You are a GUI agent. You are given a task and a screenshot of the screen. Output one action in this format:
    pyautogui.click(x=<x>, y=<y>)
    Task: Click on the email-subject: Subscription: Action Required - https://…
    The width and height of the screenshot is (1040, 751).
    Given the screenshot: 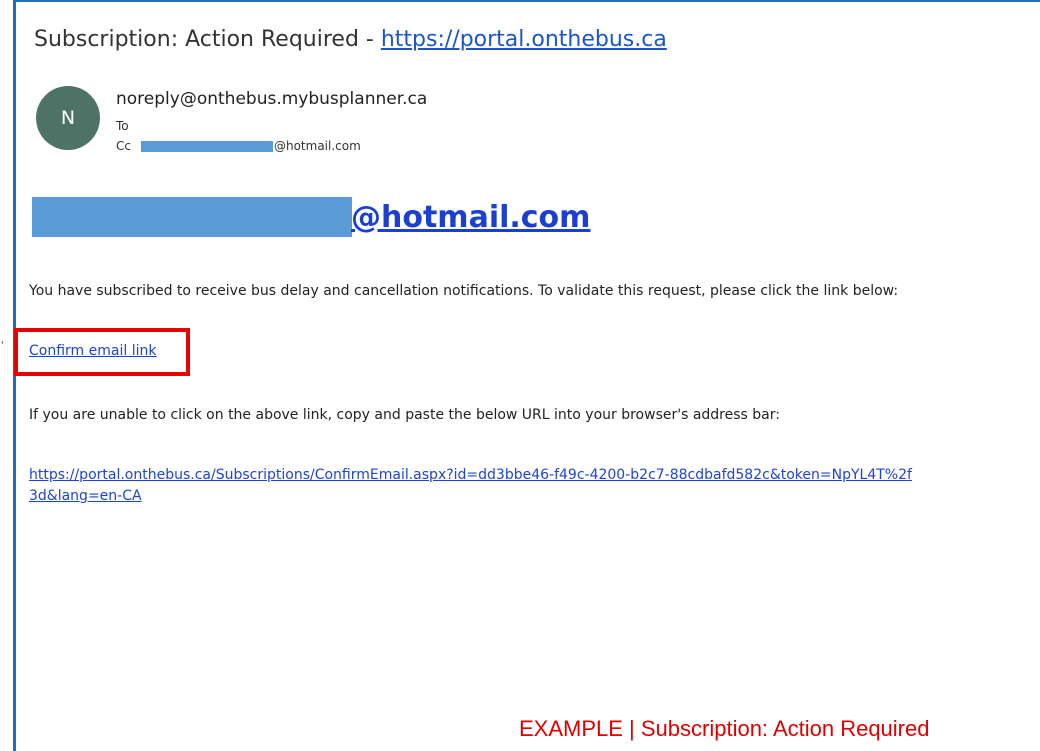 What is the action you would take?
    pyautogui.click(x=350, y=39)
    